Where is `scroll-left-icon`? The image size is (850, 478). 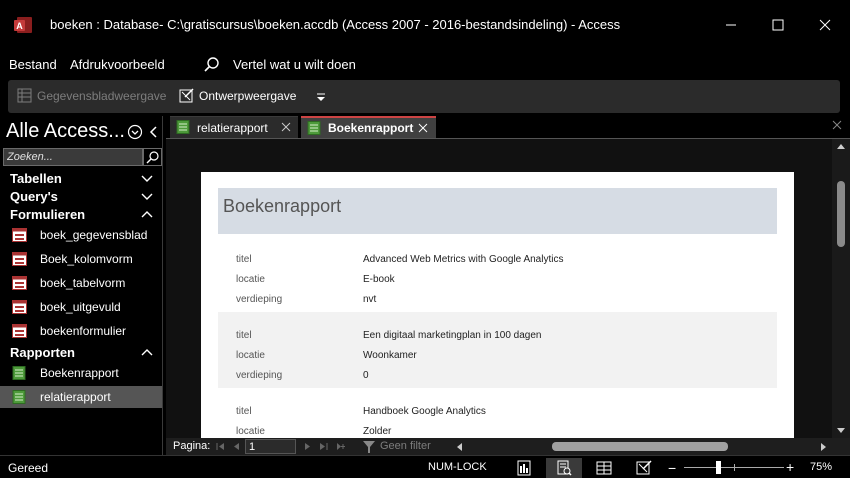 scroll-left-icon is located at coordinates (459, 447).